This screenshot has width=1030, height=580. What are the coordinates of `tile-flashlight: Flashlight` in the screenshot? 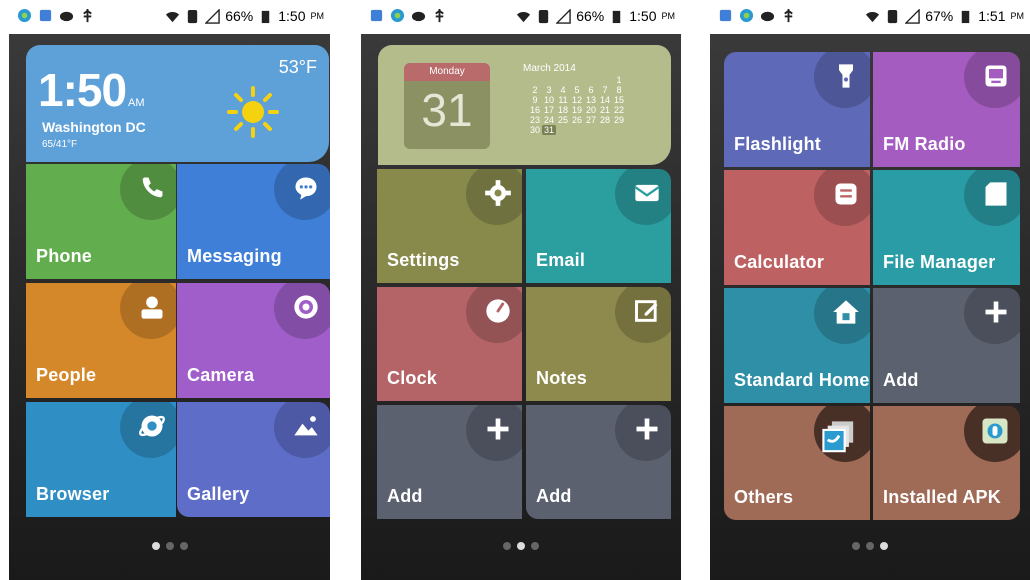 It's located at (797, 109).